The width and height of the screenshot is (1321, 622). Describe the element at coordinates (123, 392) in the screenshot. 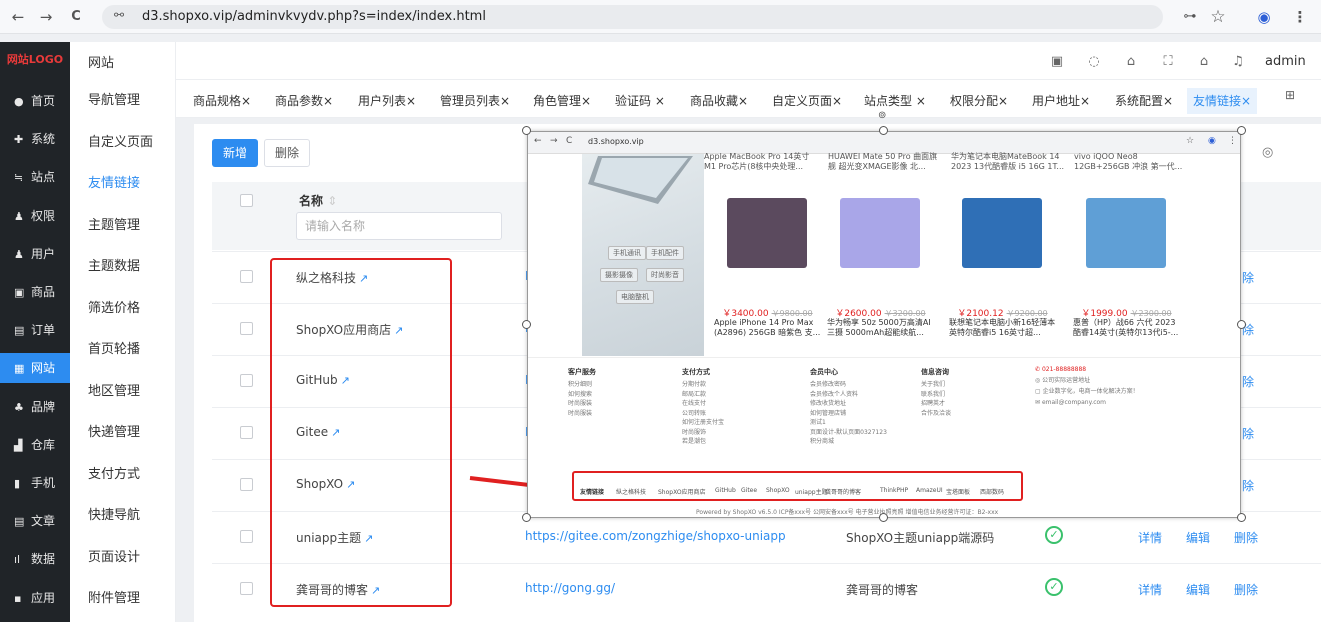

I see `sub-nav-item: 地区管理` at that location.